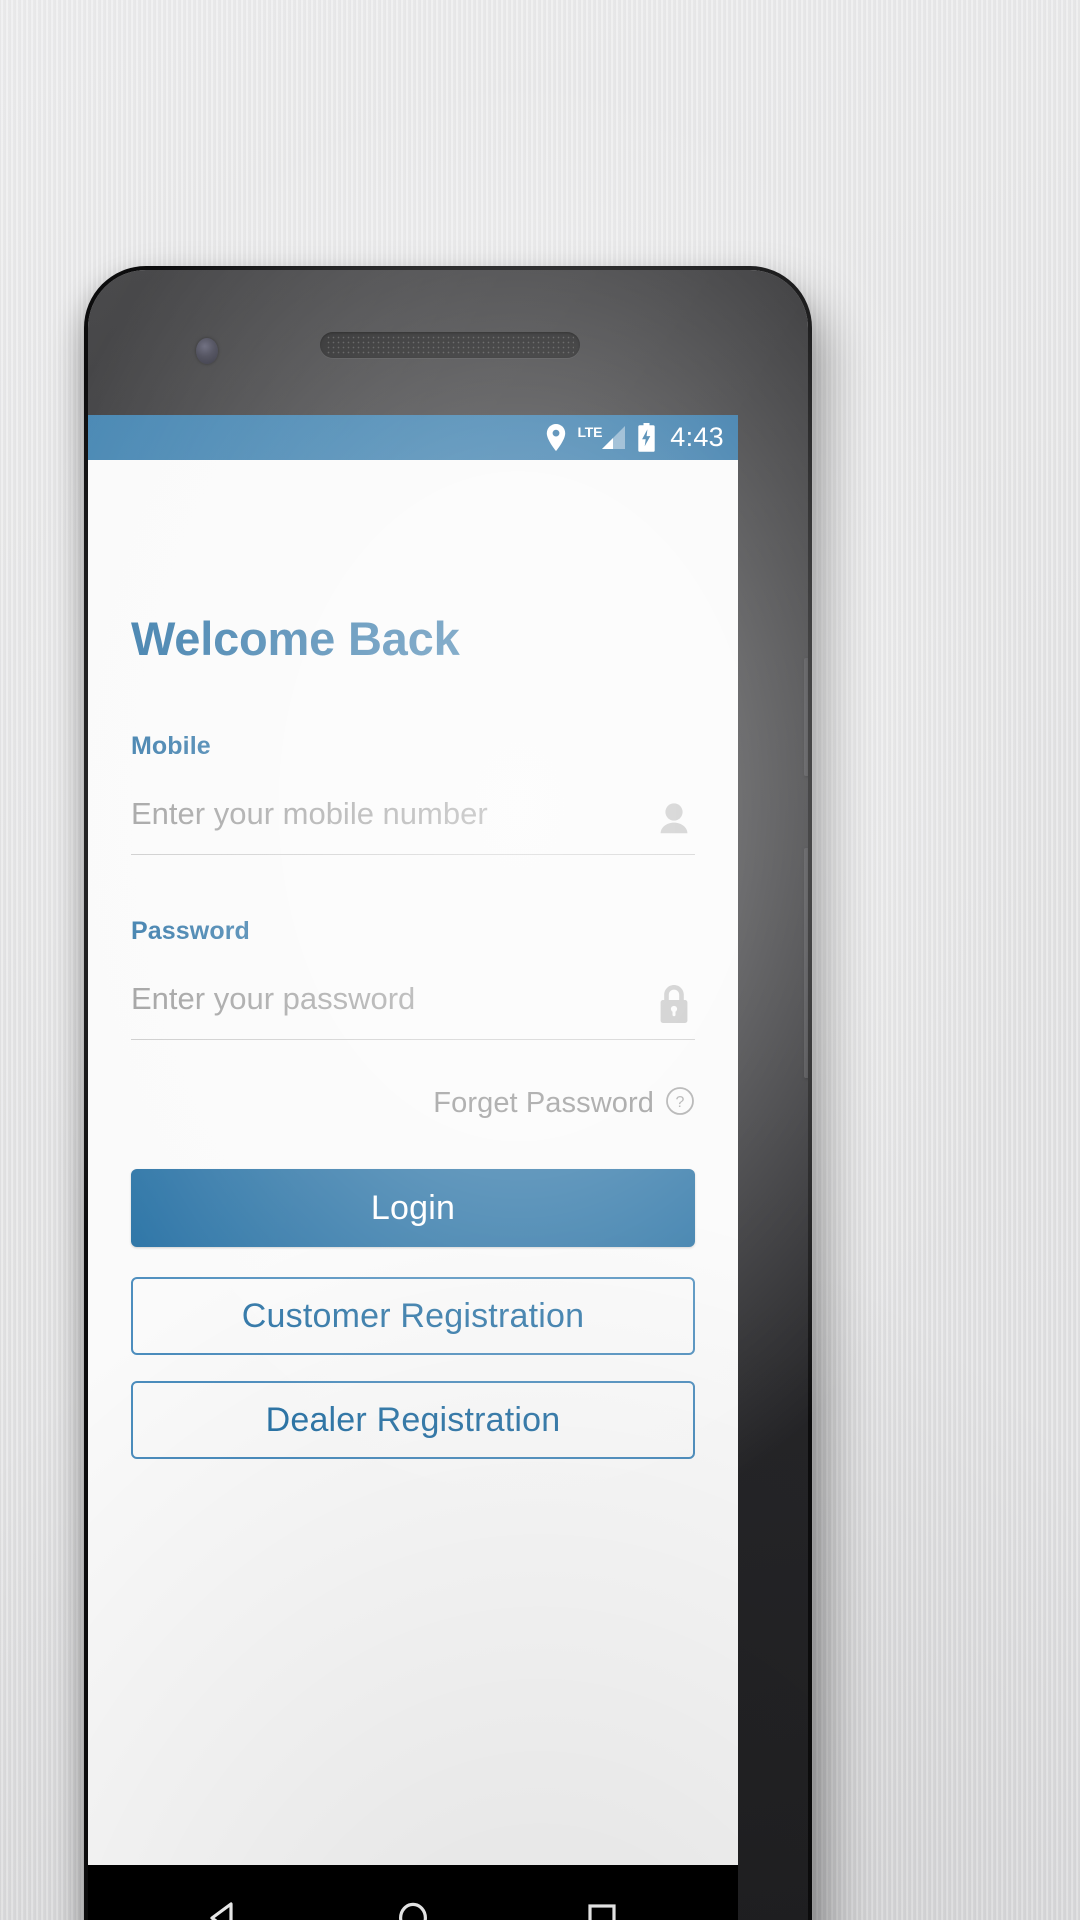  What do you see at coordinates (413, 1103) in the screenshot?
I see `forget-password-link: Forget Password ?` at bounding box center [413, 1103].